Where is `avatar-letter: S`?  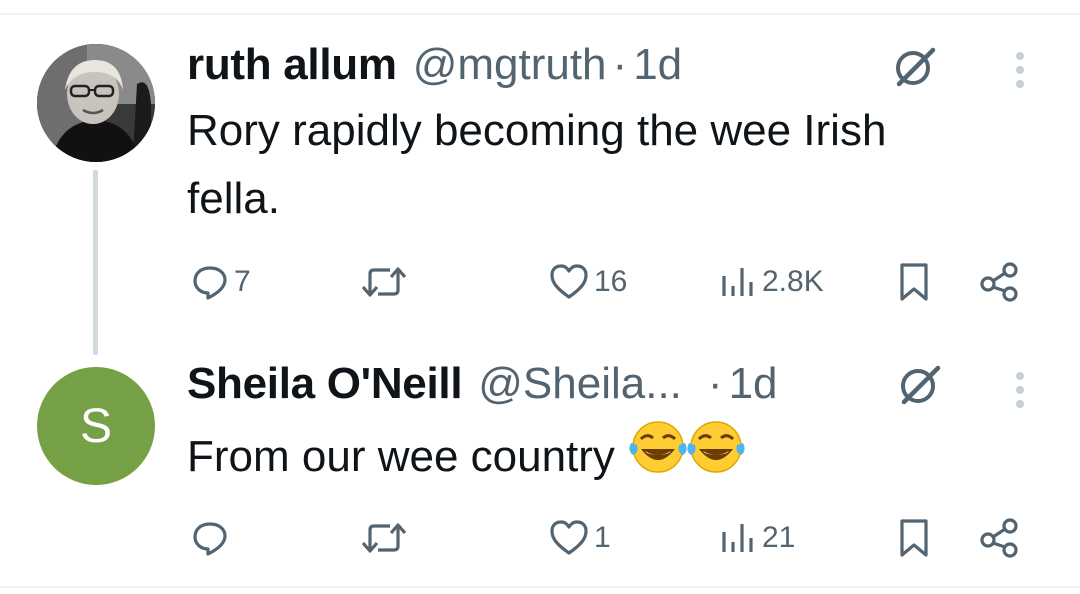
avatar-letter: S is located at coordinates (95, 426).